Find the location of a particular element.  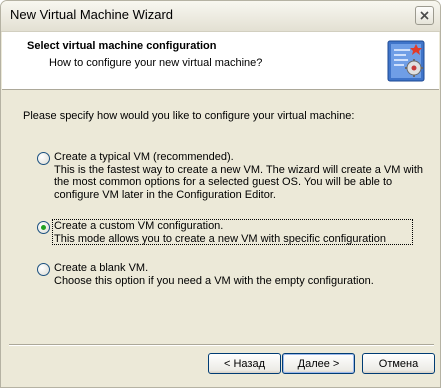

radio-blank-vm is located at coordinates (43, 269).